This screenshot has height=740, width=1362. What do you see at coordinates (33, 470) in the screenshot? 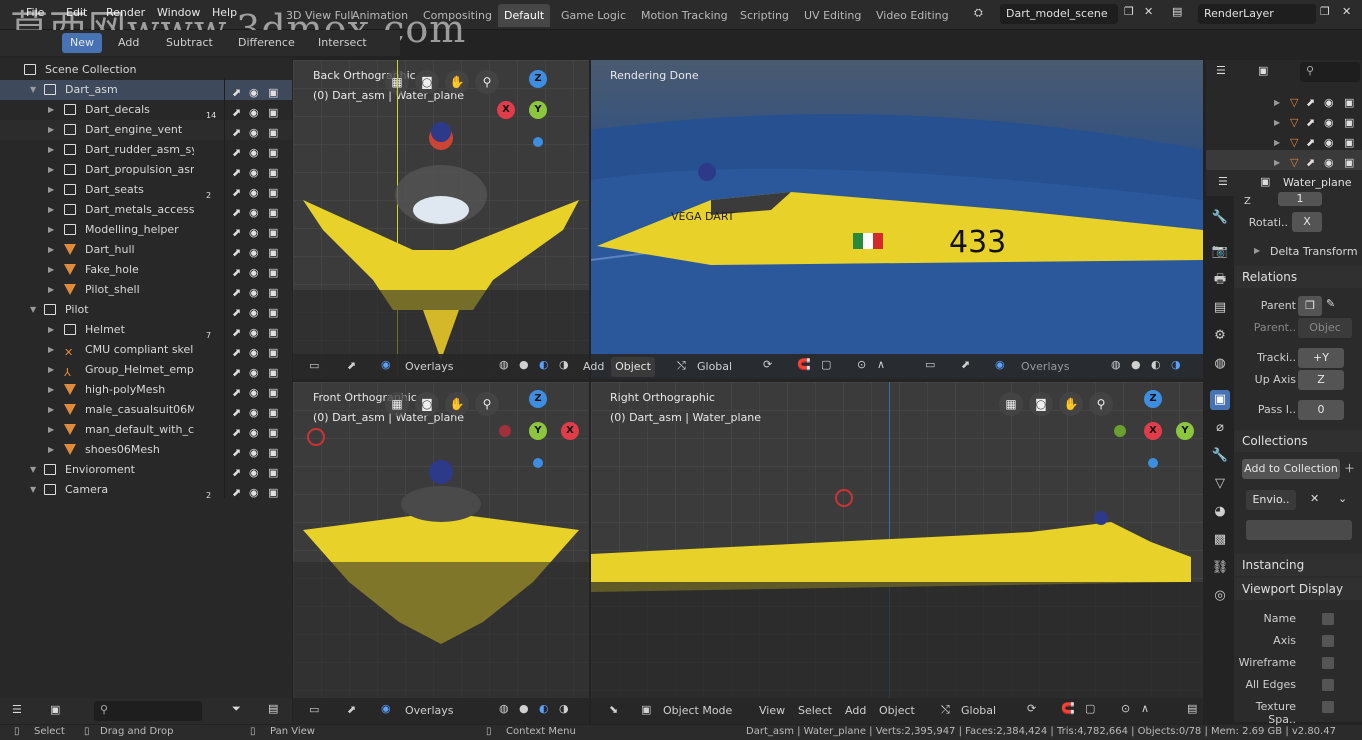
I see `disclosure-icon: ▼` at bounding box center [33, 470].